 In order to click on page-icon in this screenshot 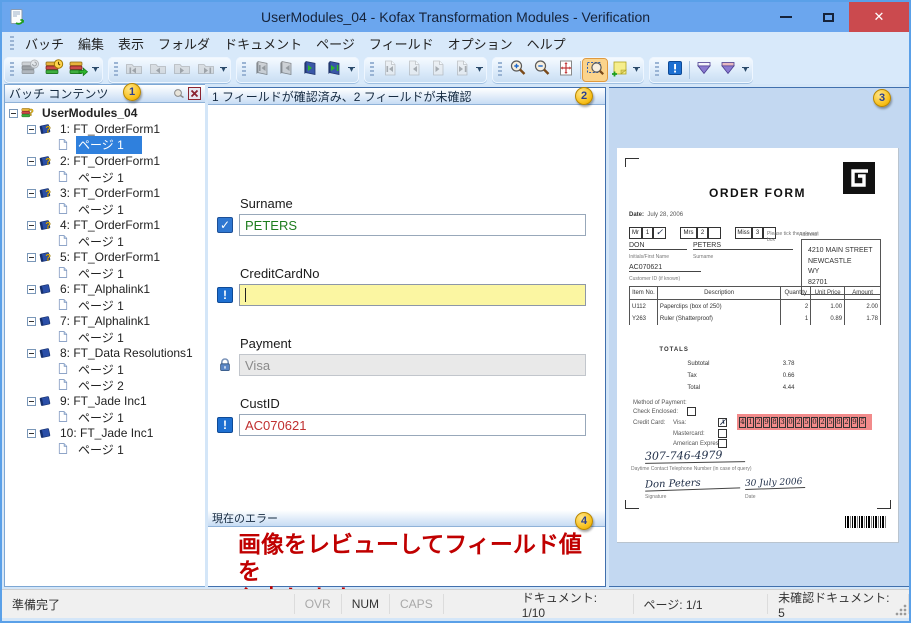, I will do `click(65, 241)`.